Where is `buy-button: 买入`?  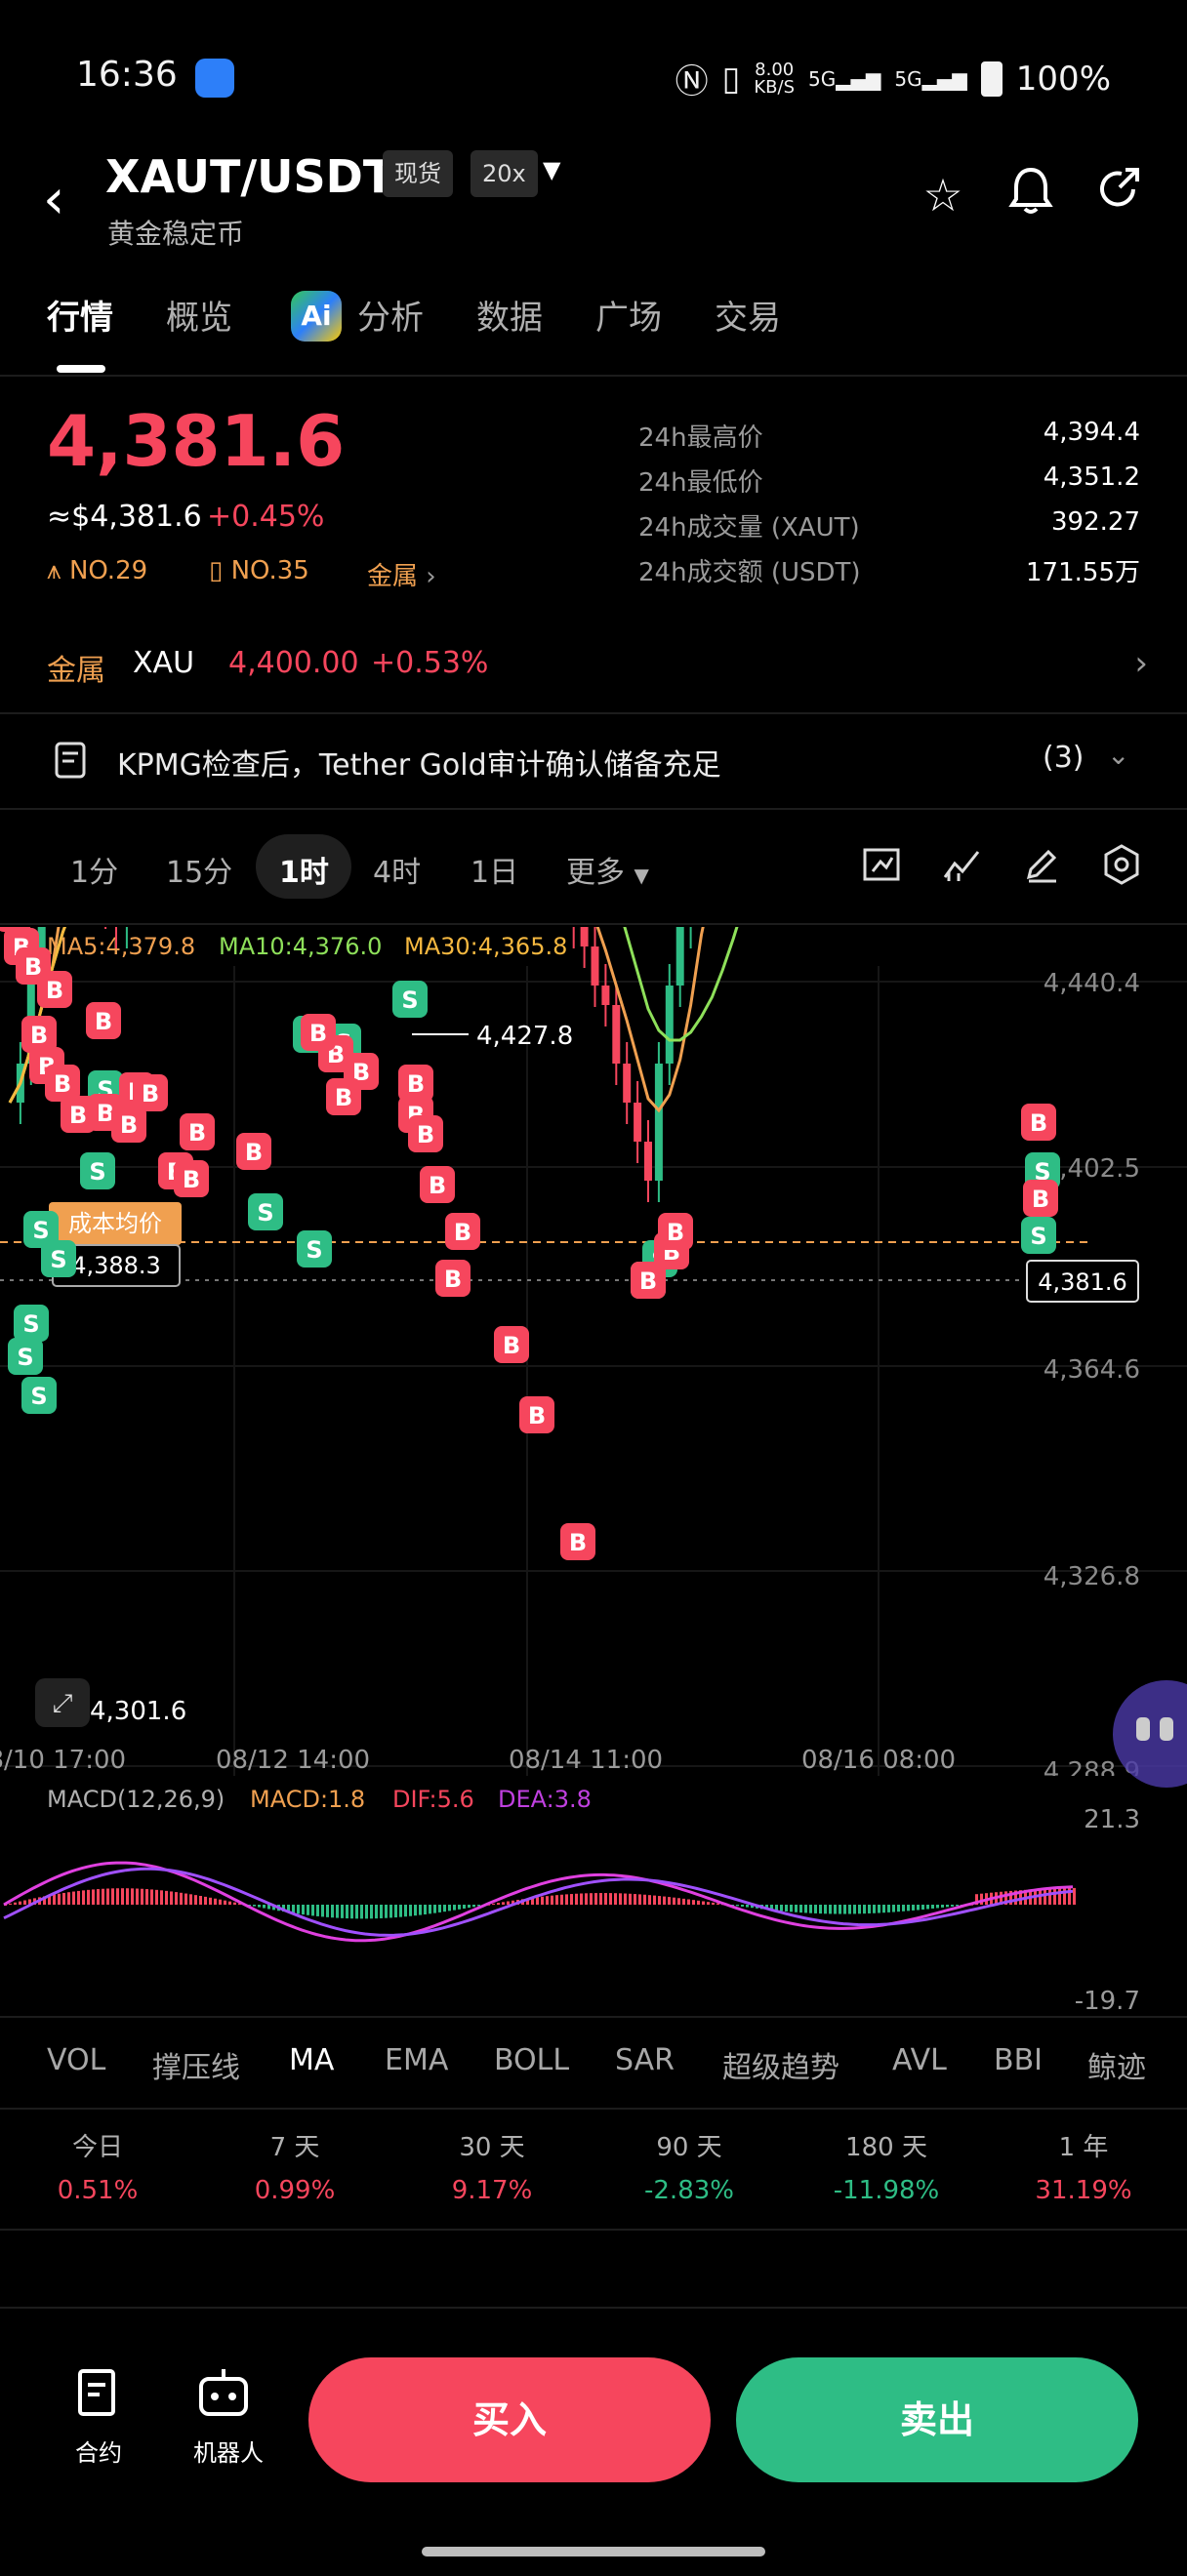 buy-button: 买入 is located at coordinates (509, 2419).